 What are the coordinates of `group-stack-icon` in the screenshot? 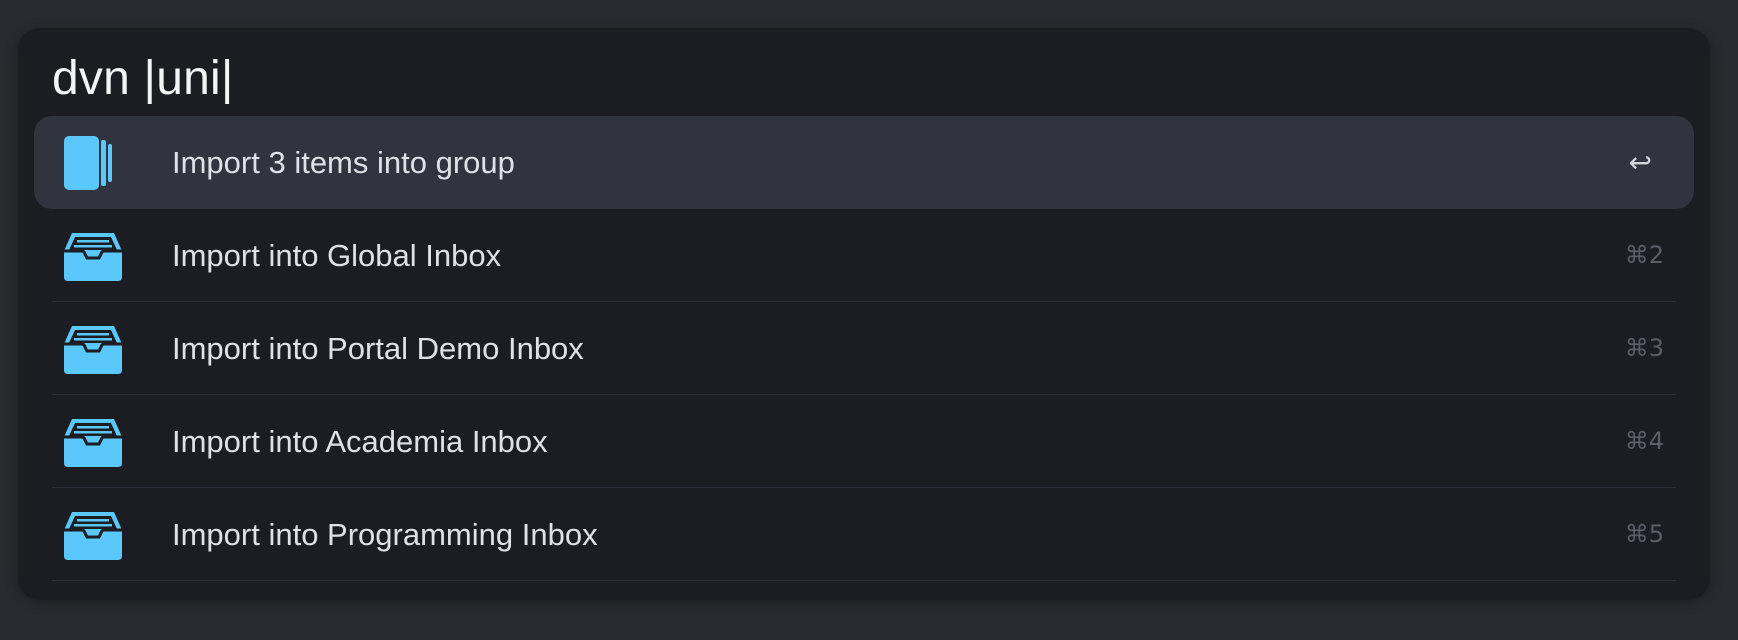 It's located at (93, 163).